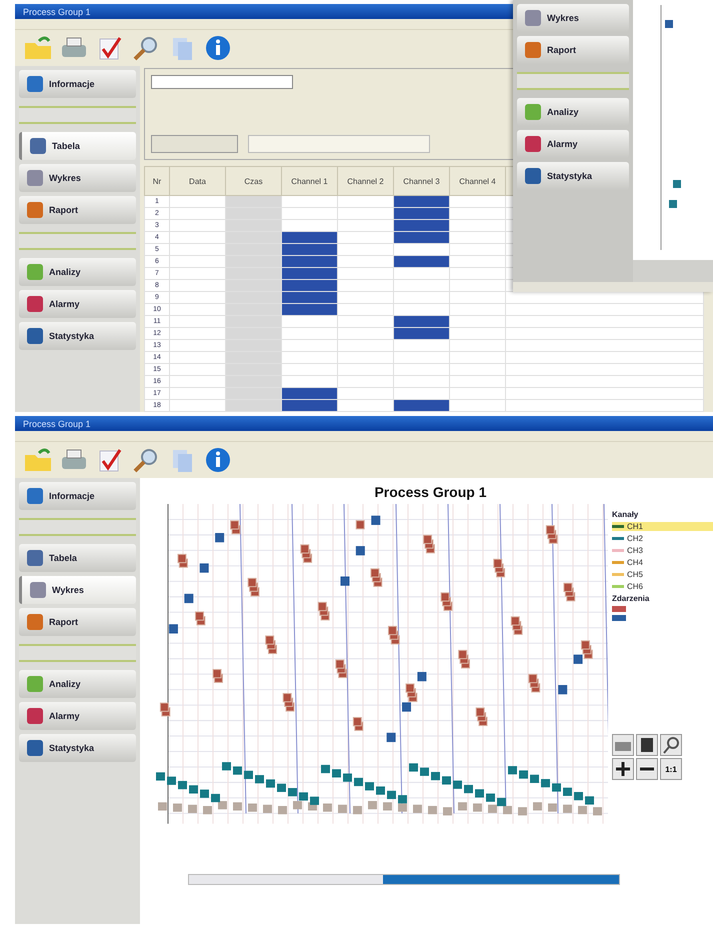  What do you see at coordinates (157, 181) in the screenshot?
I see `column-header: Nr` at bounding box center [157, 181].